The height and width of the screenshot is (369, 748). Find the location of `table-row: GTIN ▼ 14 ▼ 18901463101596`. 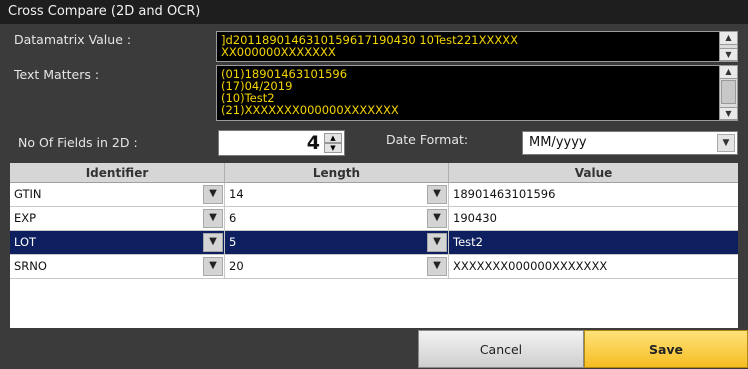

table-row: GTIN ▼ 14 ▼ 18901463101596 is located at coordinates (374, 195).